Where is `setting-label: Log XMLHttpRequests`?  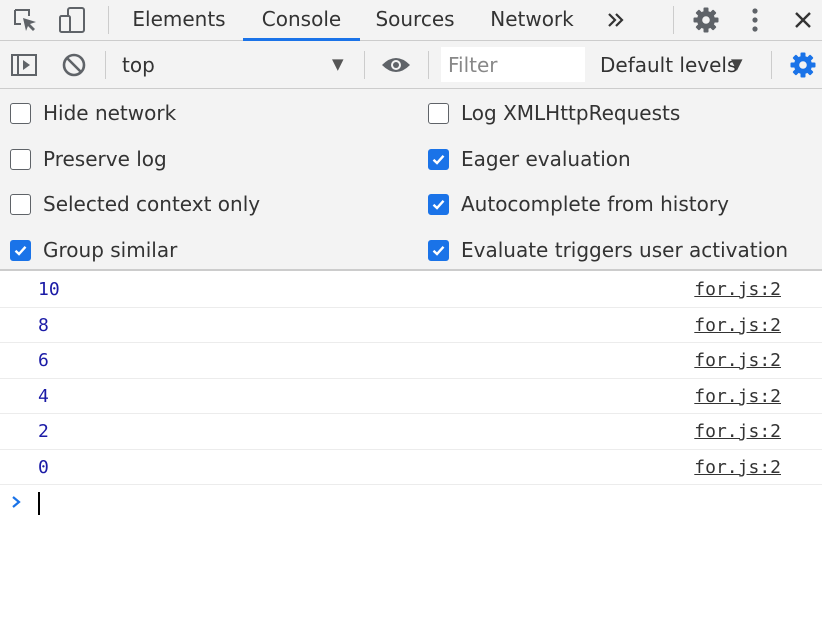 setting-label: Log XMLHttpRequests is located at coordinates (571, 113).